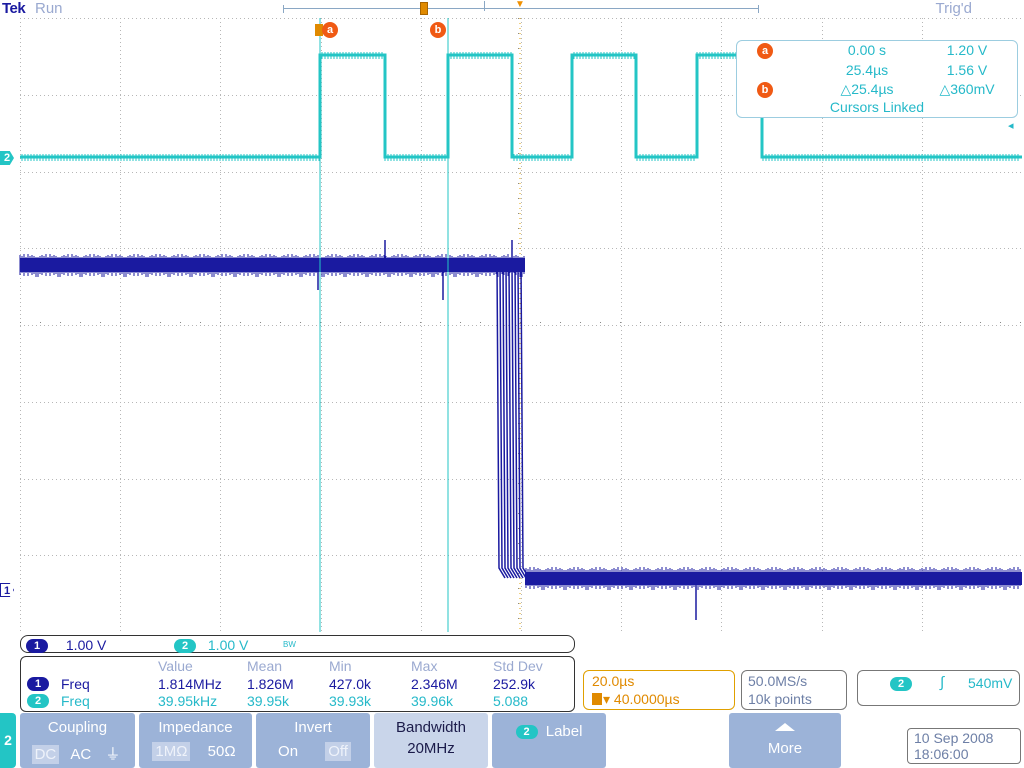  Describe the element at coordinates (338, 751) in the screenshot. I see `invert-off-option: Off` at that location.